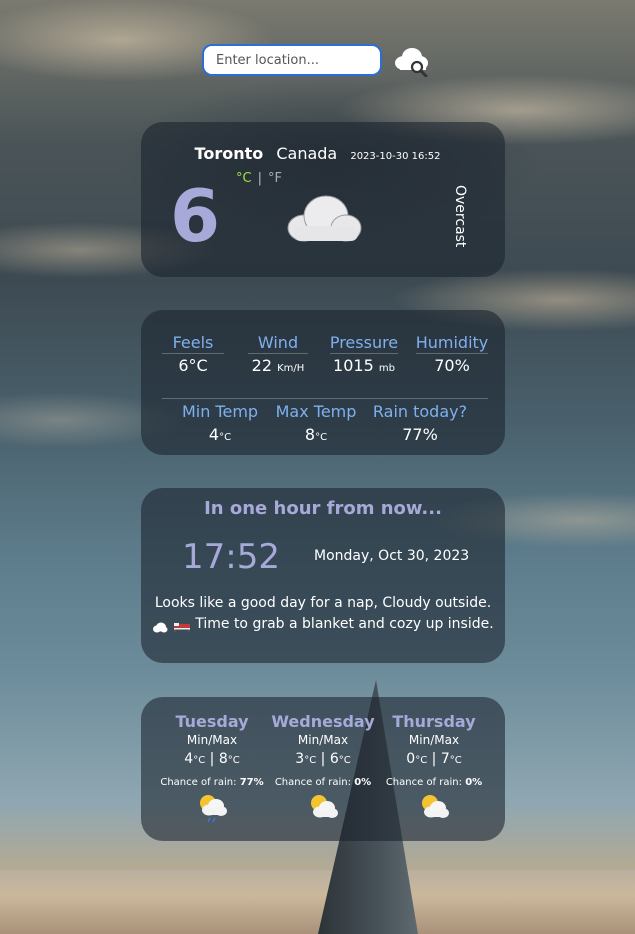 The height and width of the screenshot is (934, 635). Describe the element at coordinates (420, 423) in the screenshot. I see `rain-stat: Rain today? 77%` at that location.